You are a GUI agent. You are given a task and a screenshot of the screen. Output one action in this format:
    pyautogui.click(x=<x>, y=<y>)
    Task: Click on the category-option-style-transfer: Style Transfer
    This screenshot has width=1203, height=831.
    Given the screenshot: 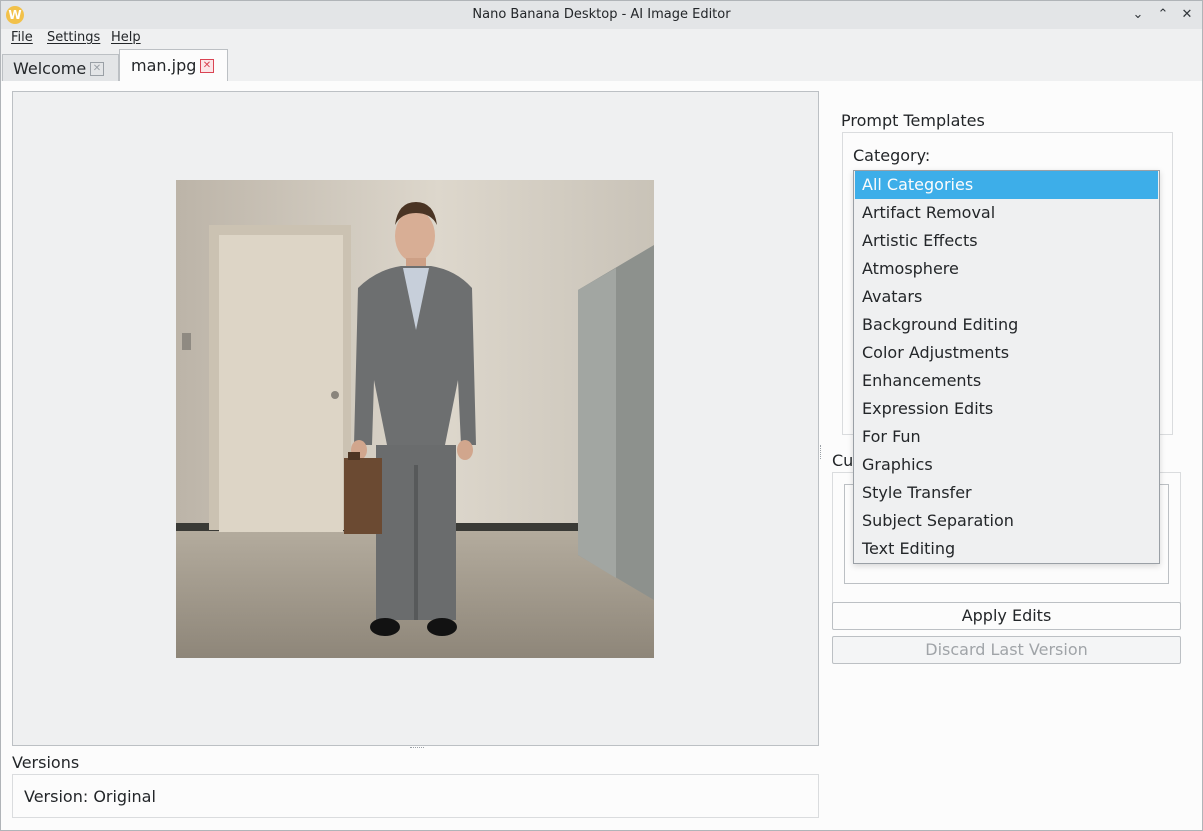 What is the action you would take?
    pyautogui.click(x=1006, y=493)
    